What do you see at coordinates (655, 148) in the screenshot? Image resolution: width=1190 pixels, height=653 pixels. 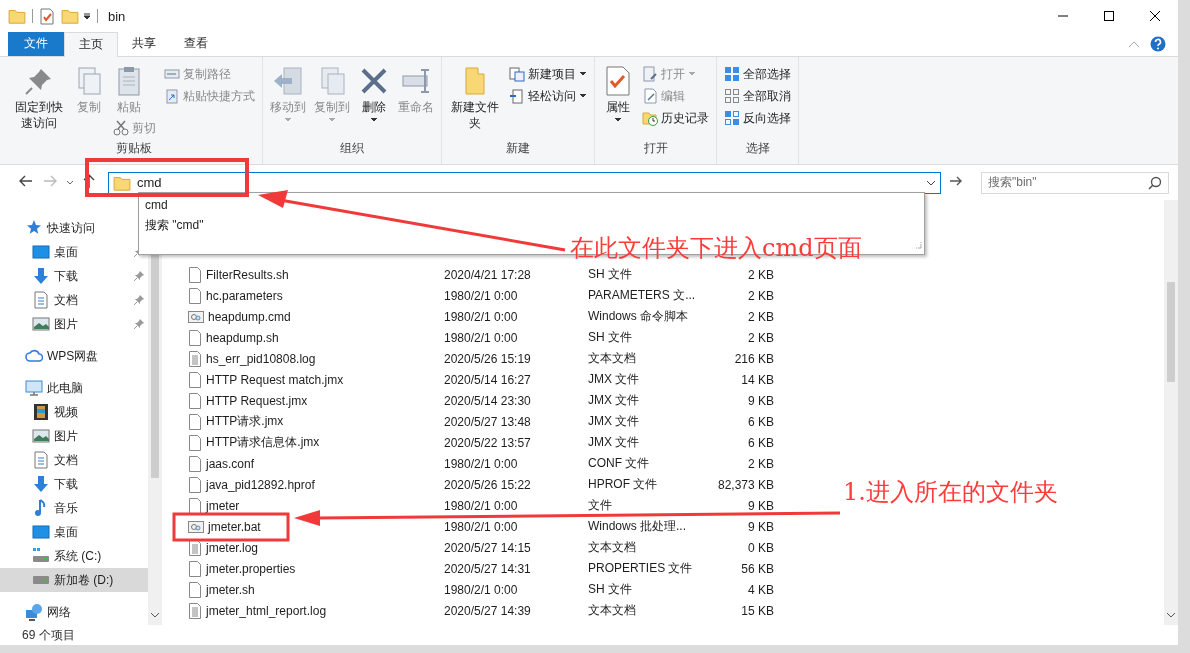 I see `group-label: 打开` at bounding box center [655, 148].